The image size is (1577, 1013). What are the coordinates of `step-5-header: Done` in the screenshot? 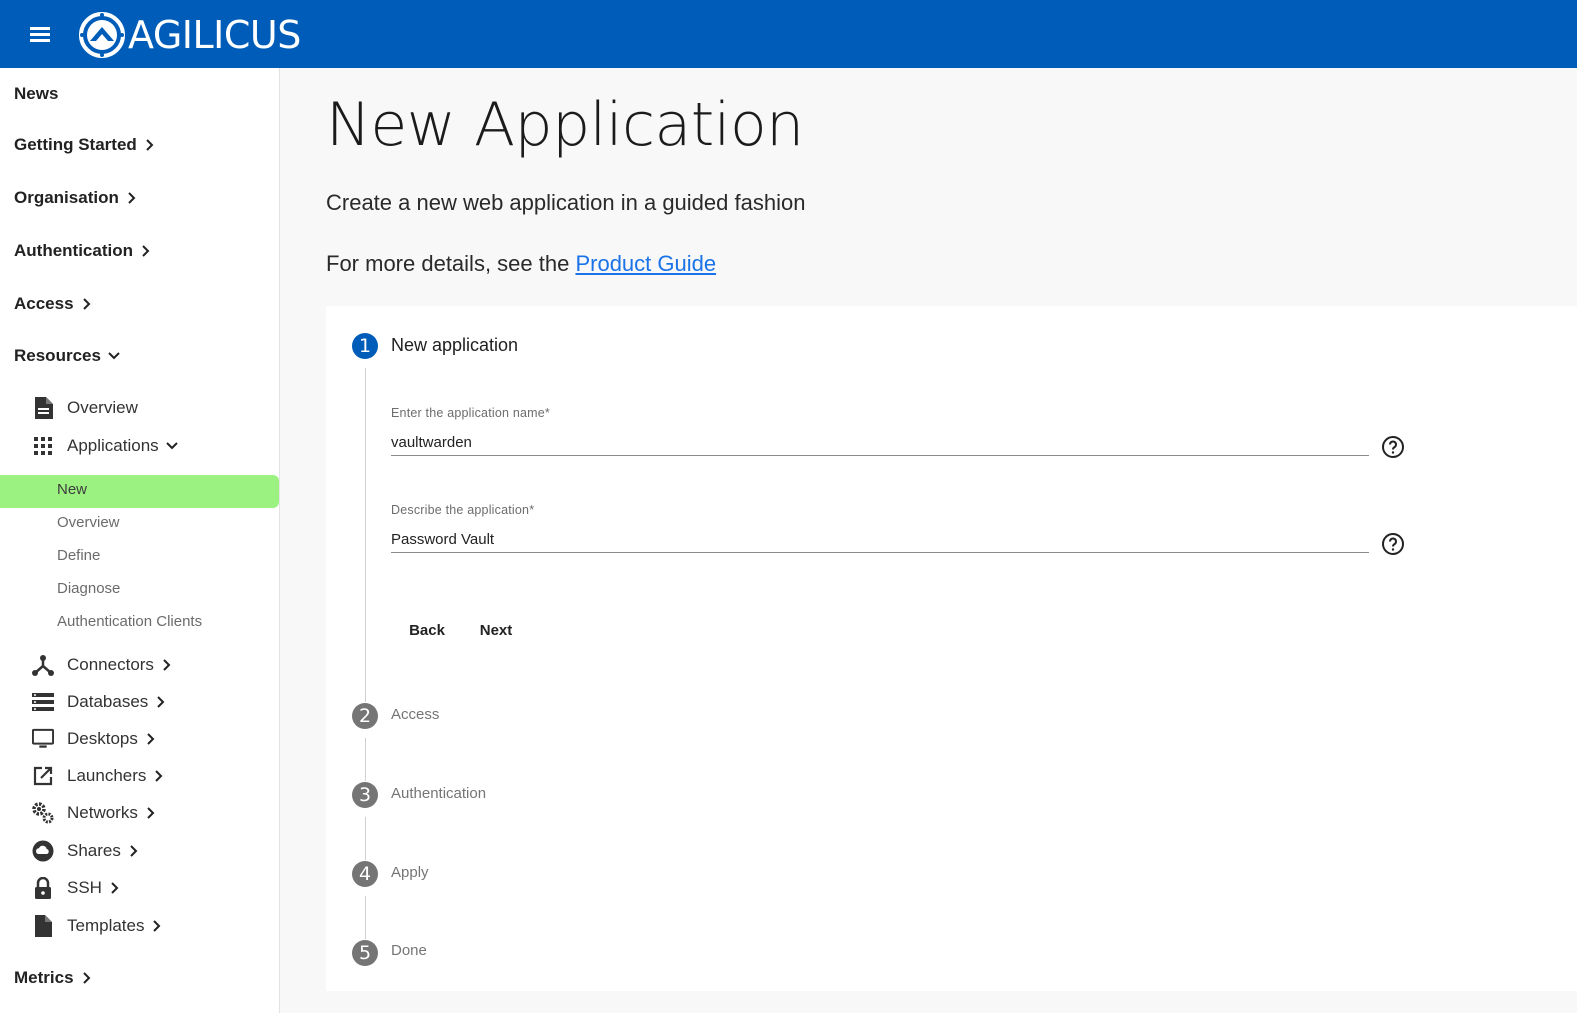 It's located at (409, 951).